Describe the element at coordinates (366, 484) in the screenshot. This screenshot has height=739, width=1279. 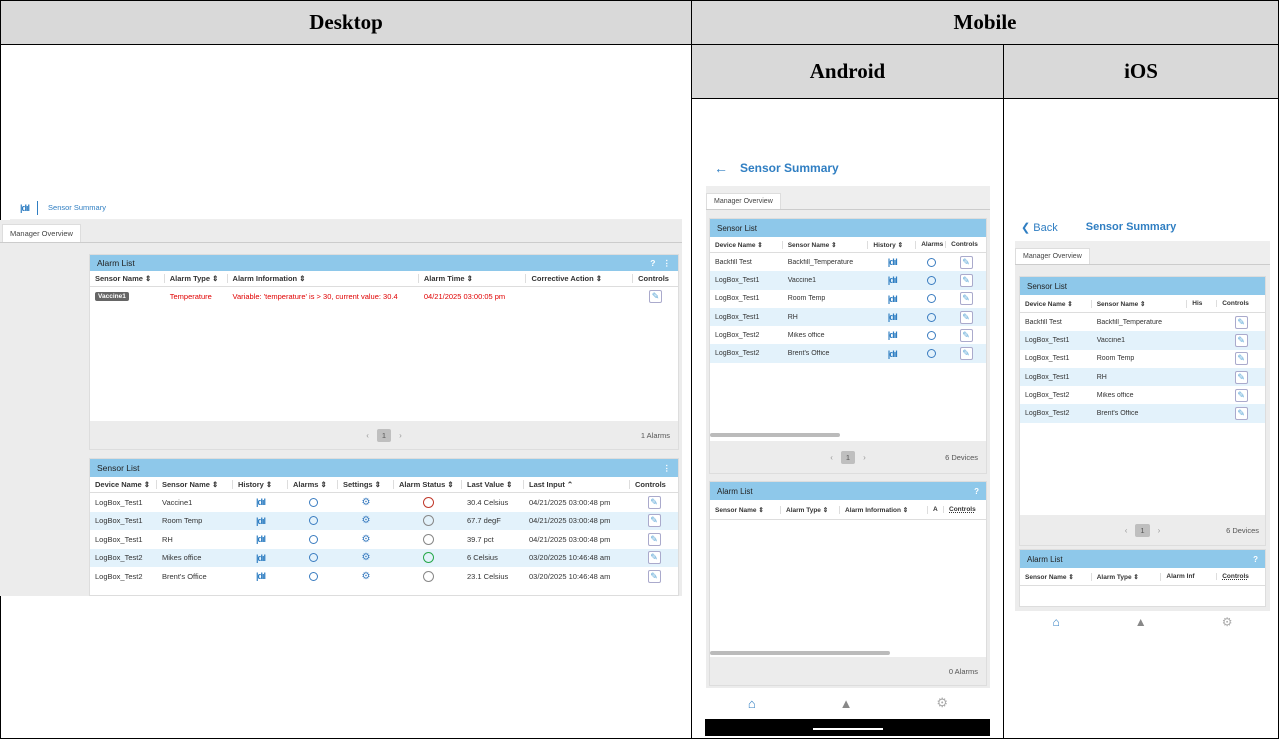
I see `col-settings: Settings ⇕` at that location.